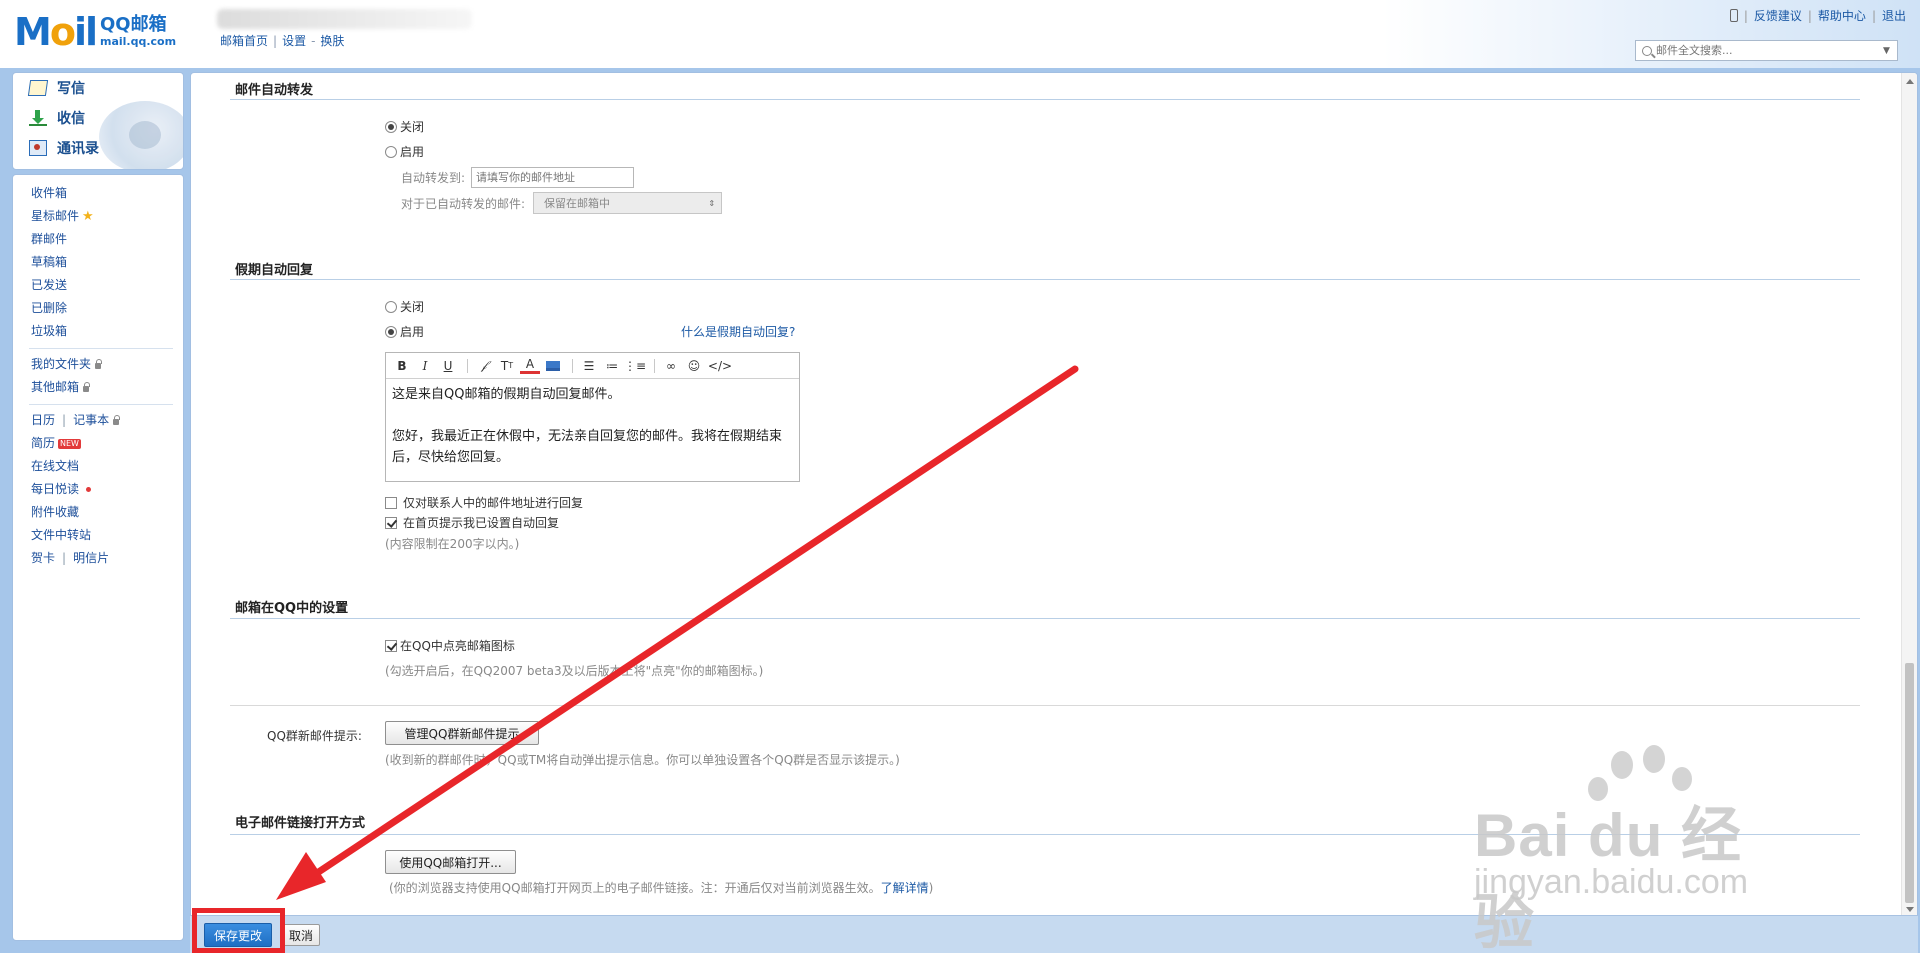 This screenshot has height=953, width=1920. I want to click on forward-on-radio, so click(391, 151).